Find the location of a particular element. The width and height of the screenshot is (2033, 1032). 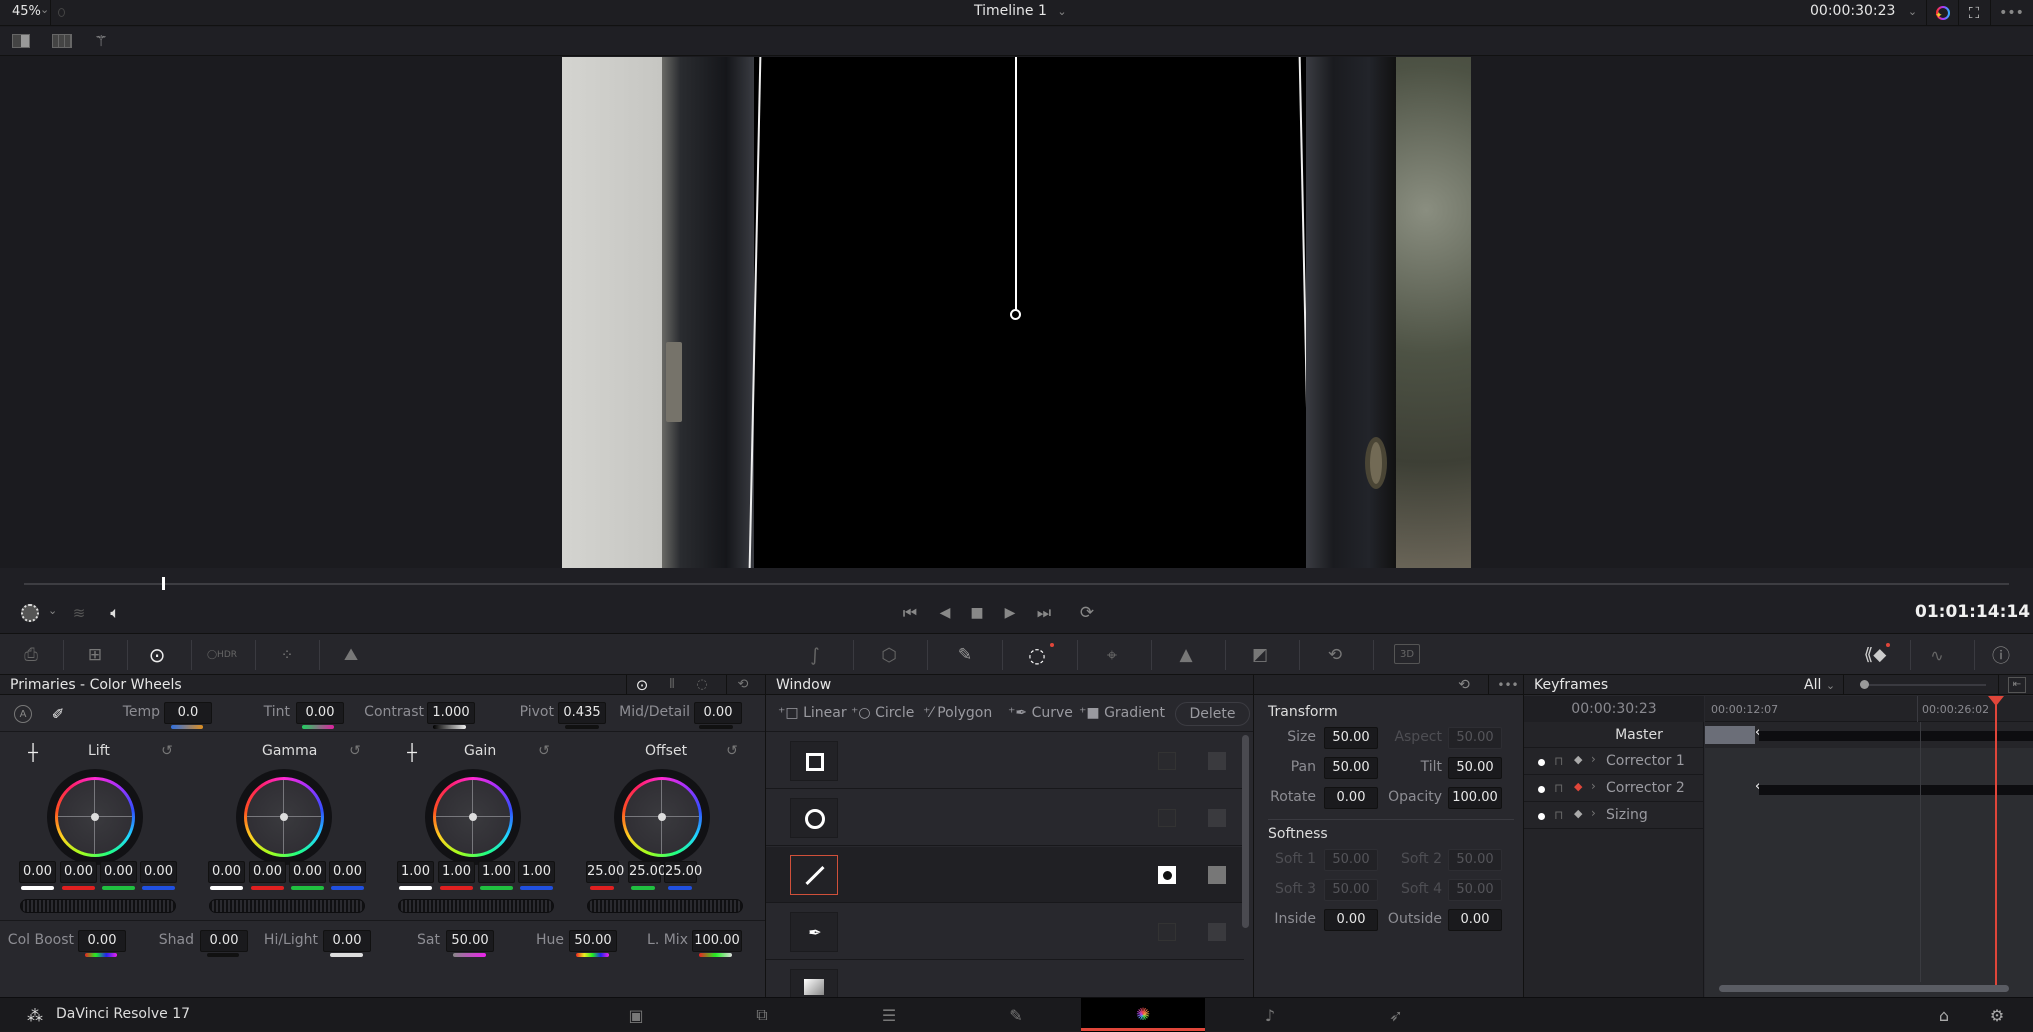

offset-master-wheel is located at coordinates (665, 906).